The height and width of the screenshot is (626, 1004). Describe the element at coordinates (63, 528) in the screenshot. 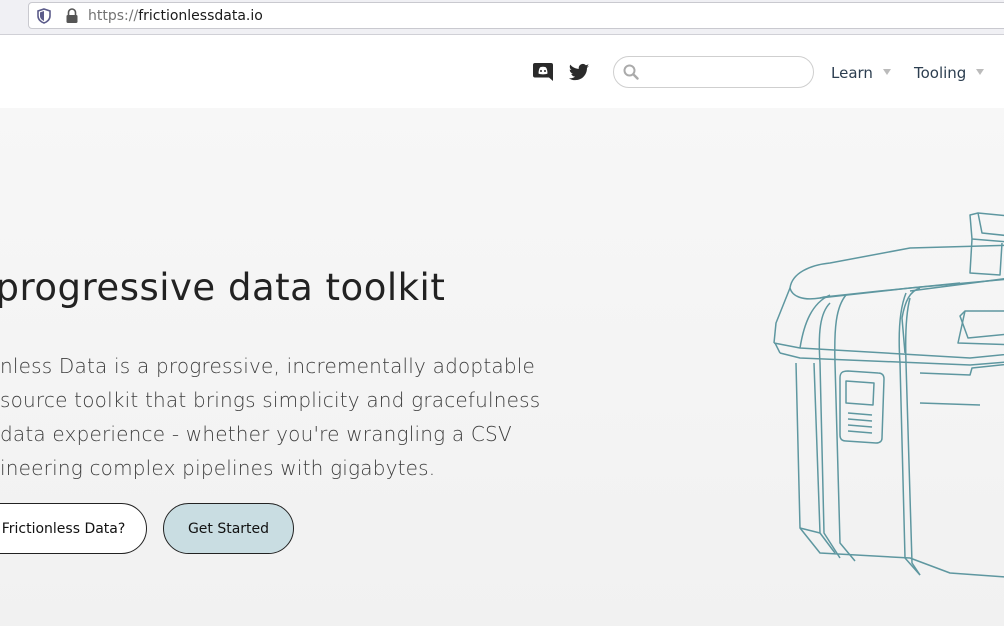

I see `why-frictionless-label: Frictionless Data?` at that location.